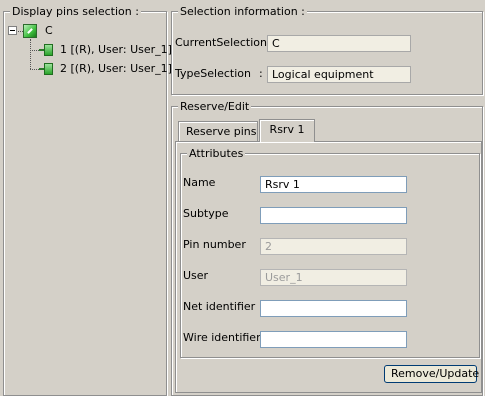  Describe the element at coordinates (333, 246) in the screenshot. I see `pin-number-field: 2` at that location.